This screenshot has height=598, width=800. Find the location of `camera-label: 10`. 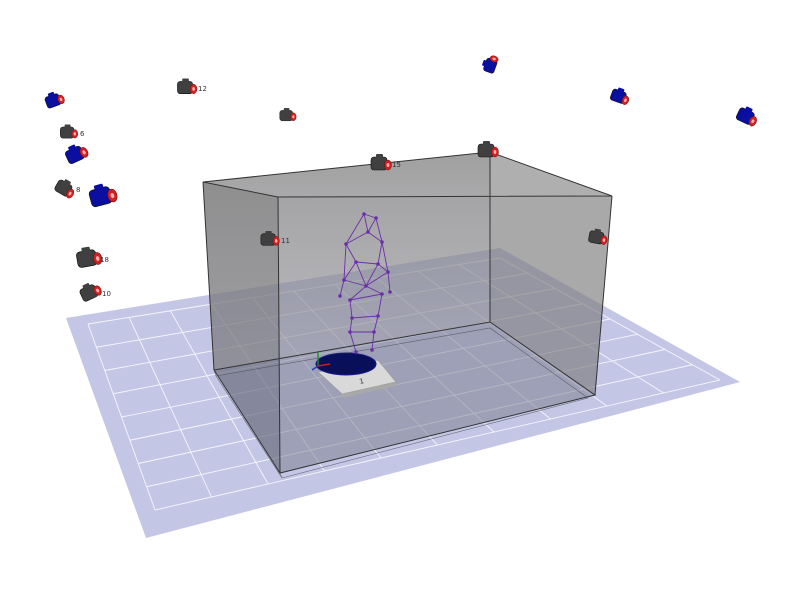

camera-label: 10 is located at coordinates (106, 294).